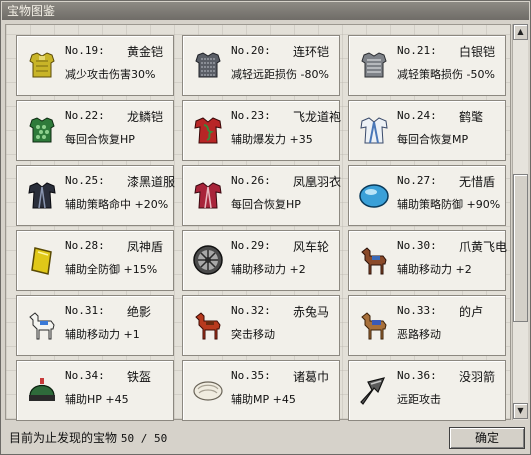 The width and height of the screenshot is (531, 455). I want to click on dragon-scale-armor-icon, so click(42, 130).